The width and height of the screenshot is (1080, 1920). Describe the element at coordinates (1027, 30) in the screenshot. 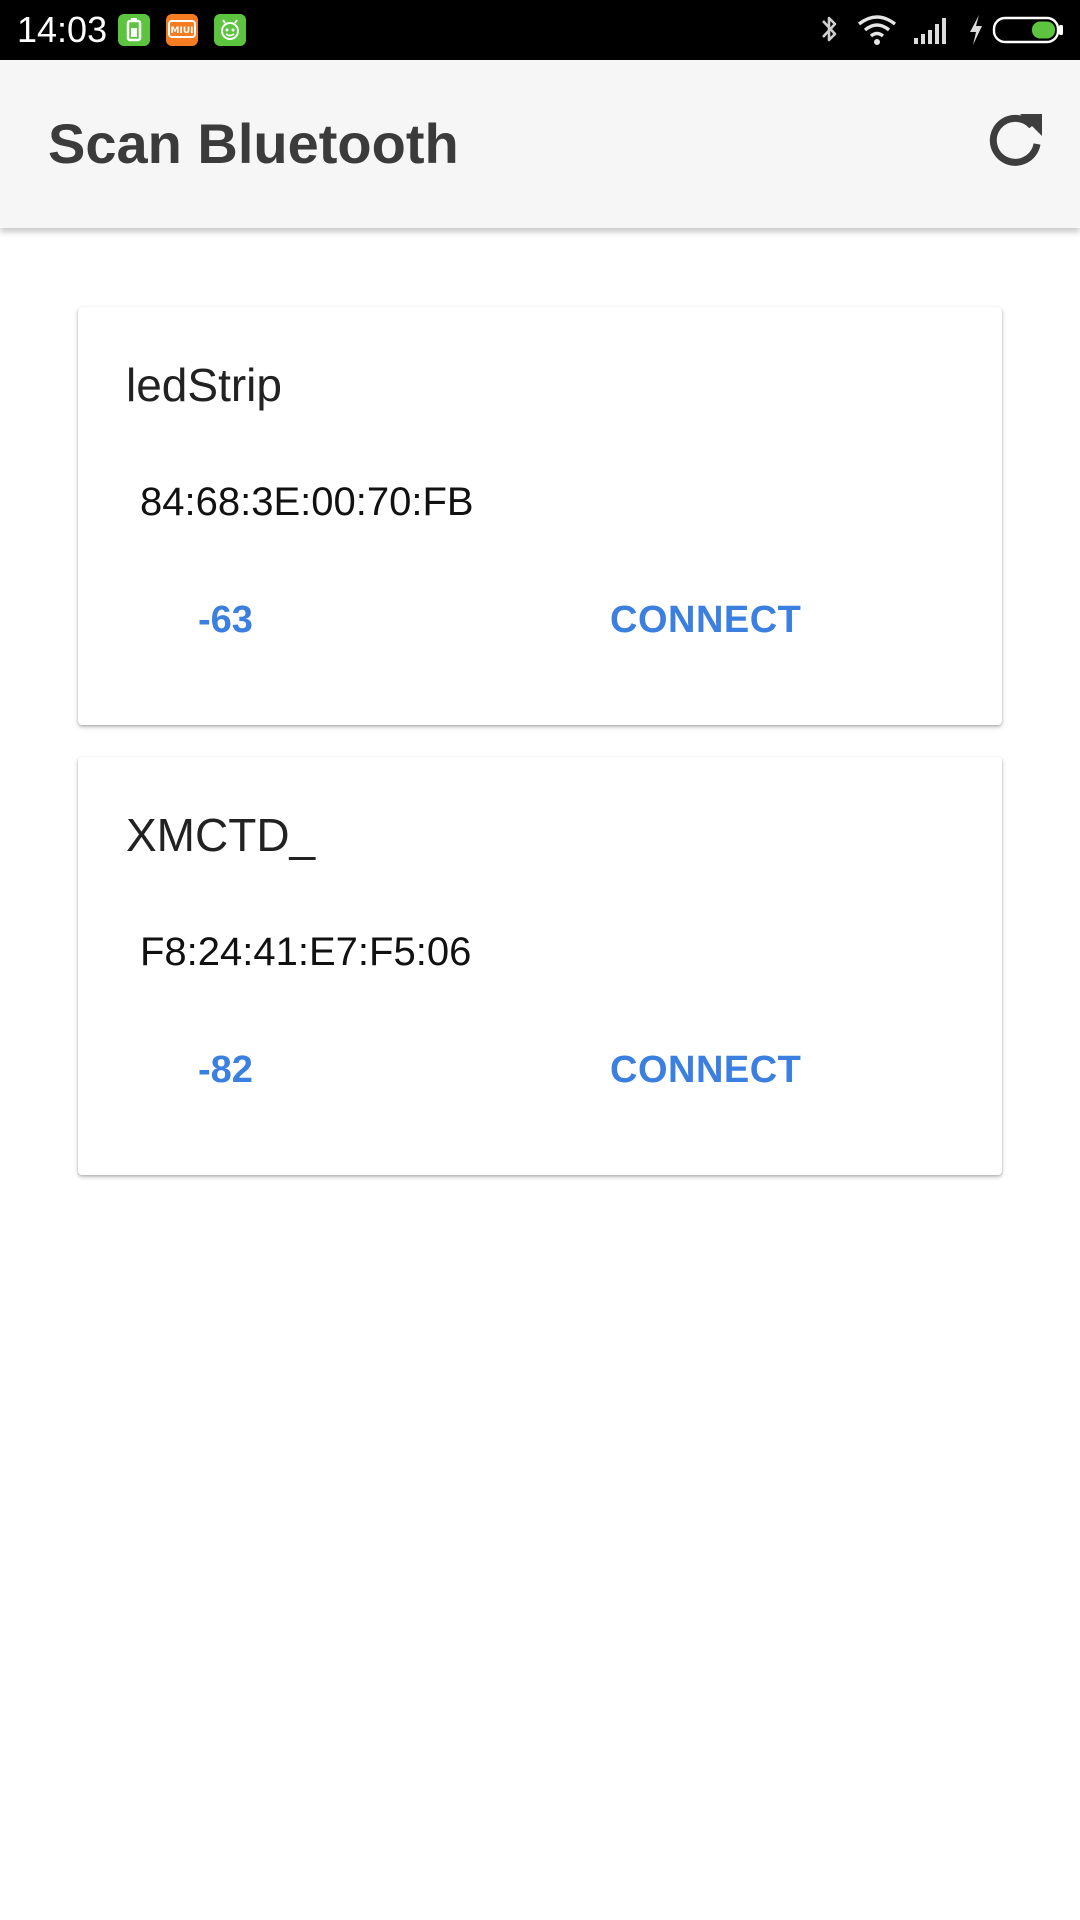

I see `battery-icon` at that location.